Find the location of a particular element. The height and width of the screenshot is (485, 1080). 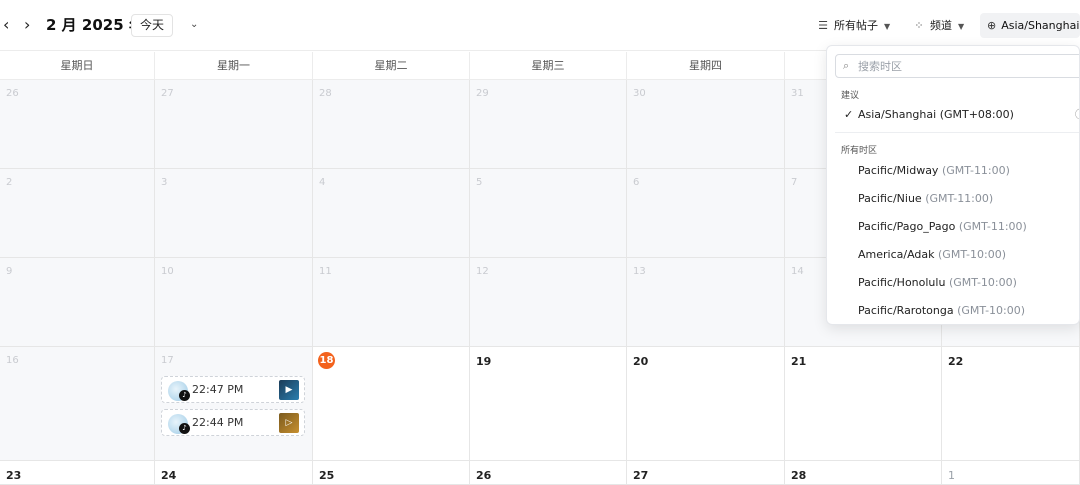

timezone-option: Pacific/Niue (GMT-11:00) is located at coordinates (953, 199).